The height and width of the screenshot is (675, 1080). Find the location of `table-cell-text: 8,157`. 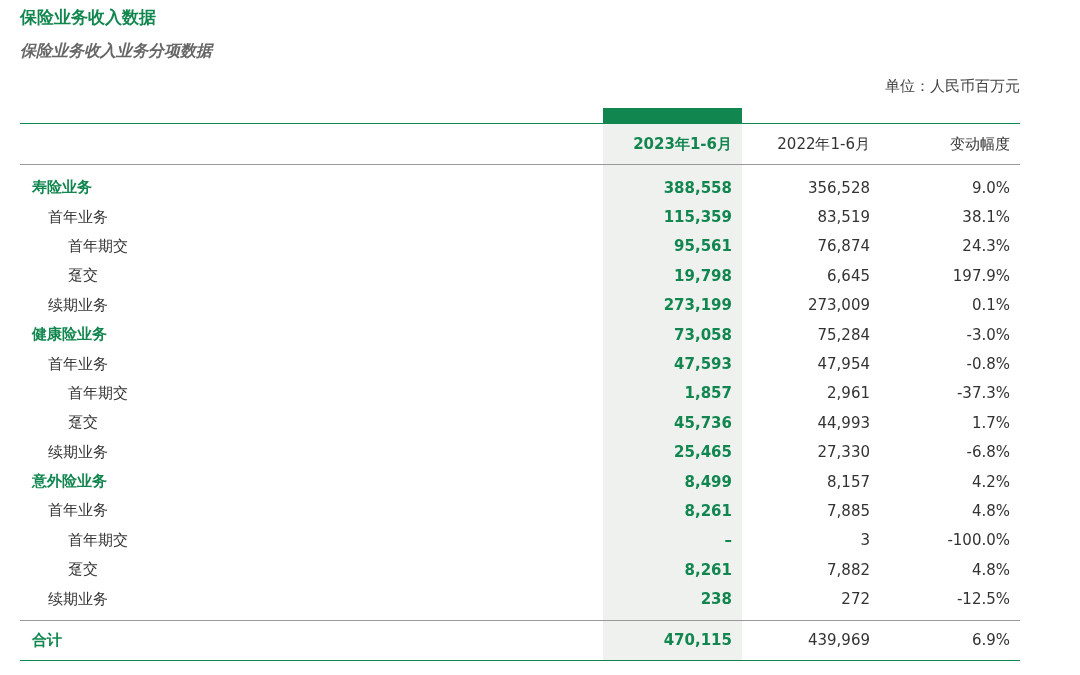

table-cell-text: 8,157 is located at coordinates (848, 482).